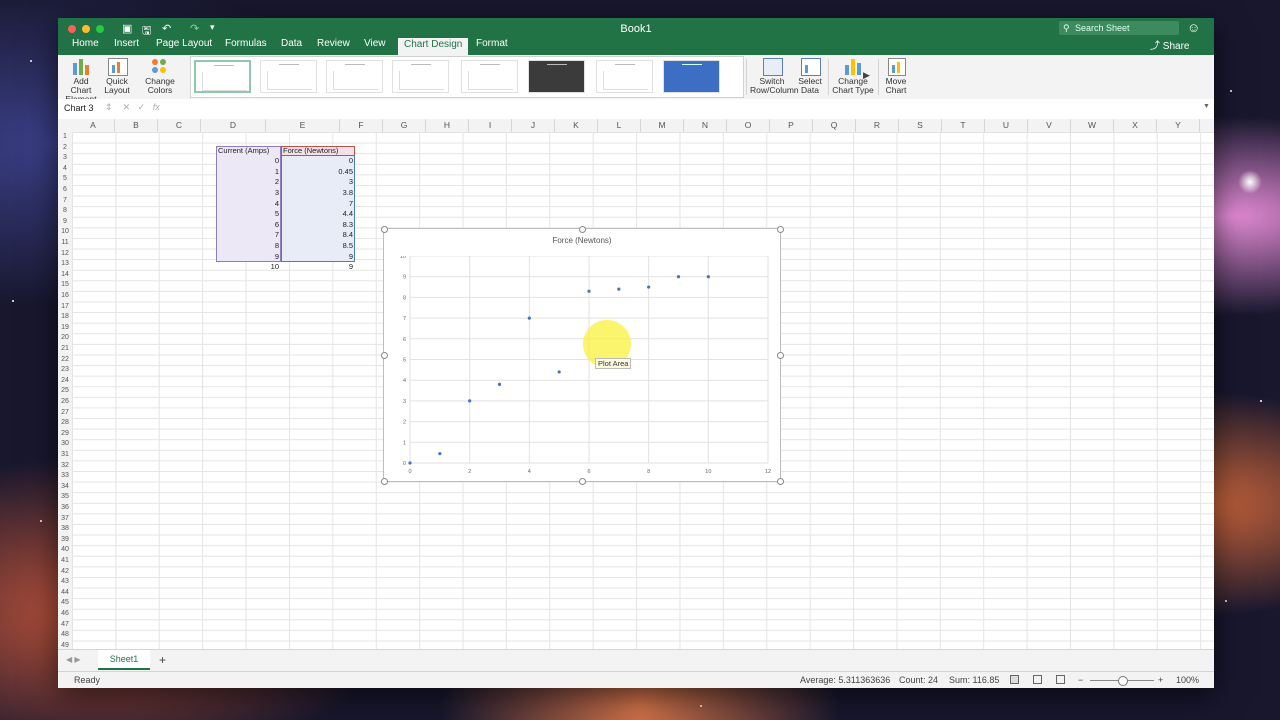 The image size is (1280, 720). I want to click on row-header-18: 18, so click(65, 317).